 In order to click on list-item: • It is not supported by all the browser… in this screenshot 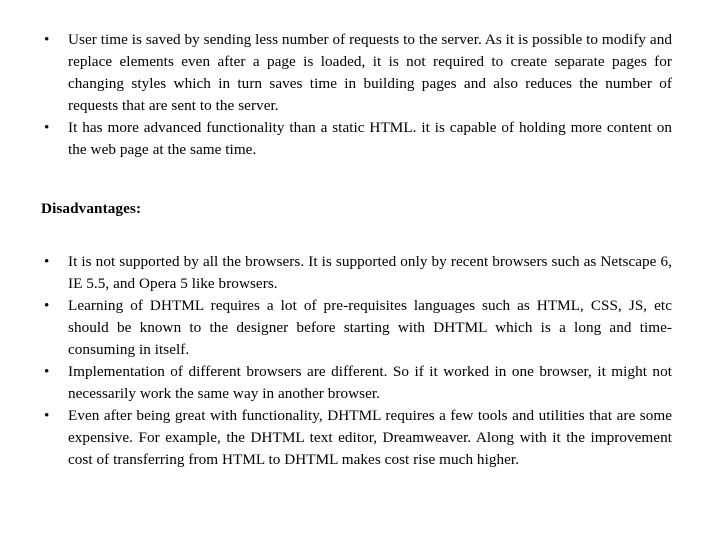, I will do `click(336, 273)`.